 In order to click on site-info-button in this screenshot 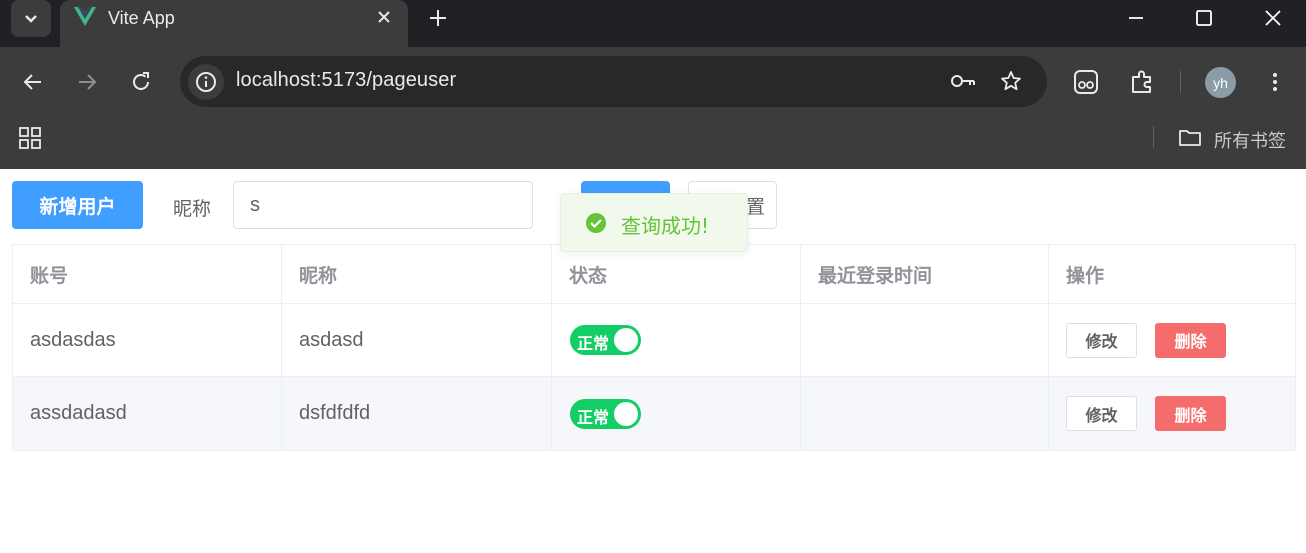, I will do `click(206, 82)`.